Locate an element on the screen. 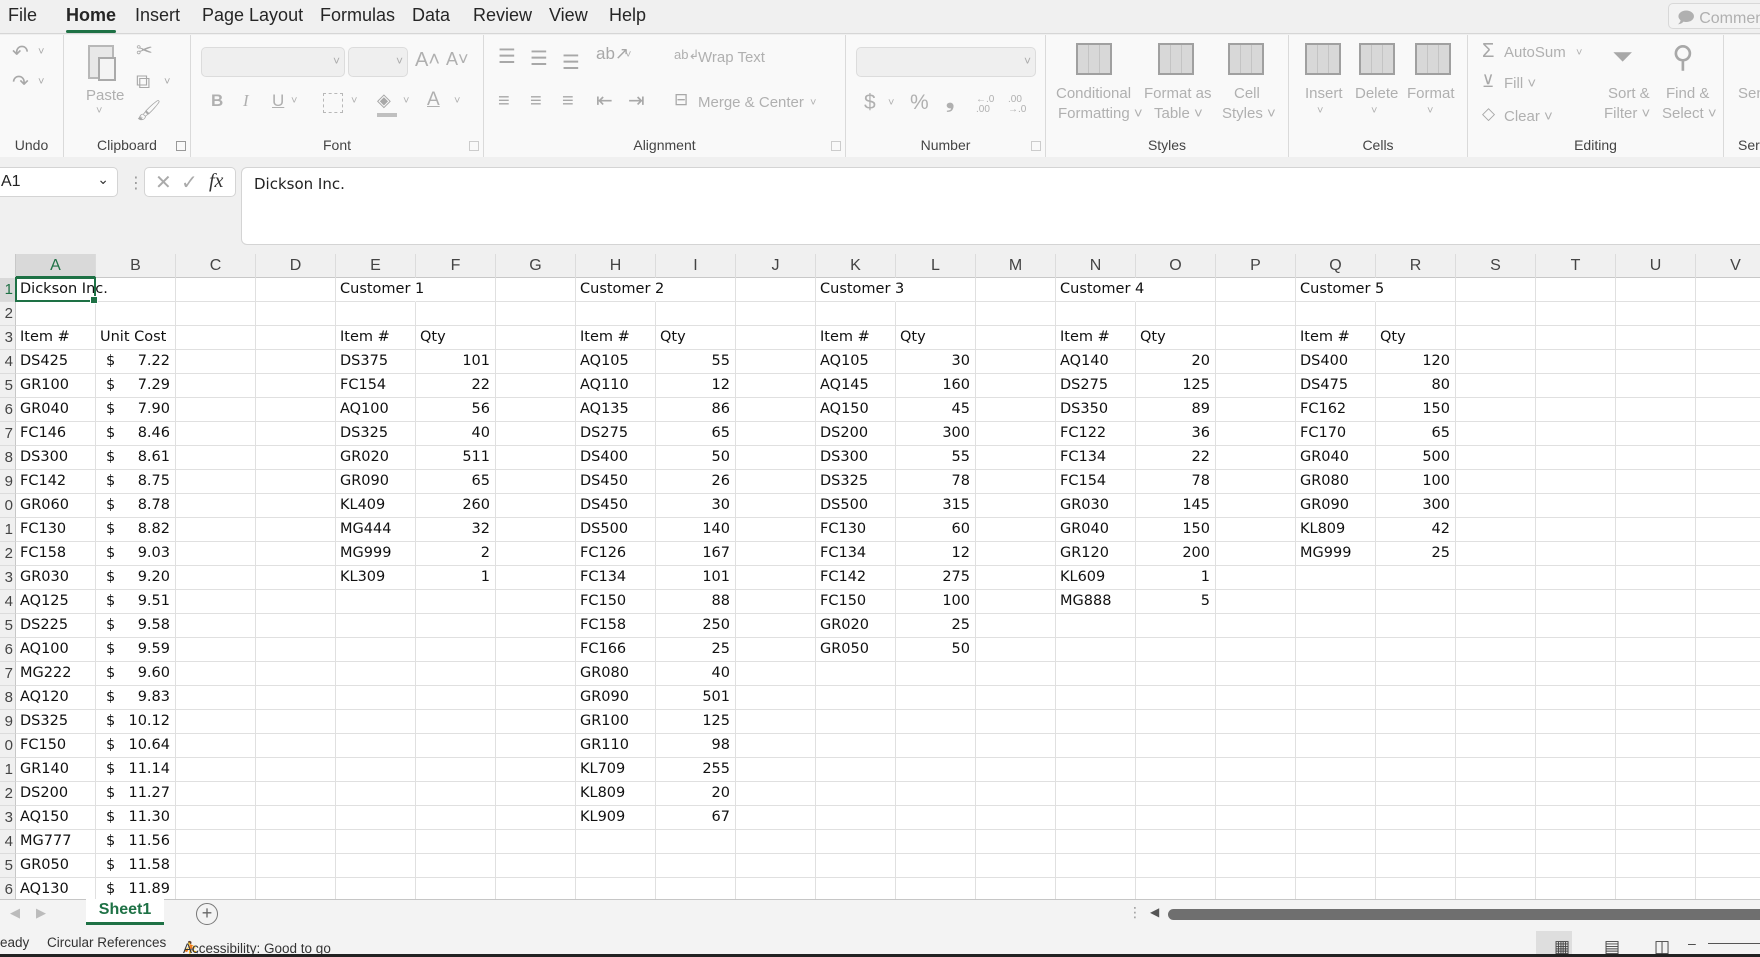 The width and height of the screenshot is (1760, 957). cell-V17 is located at coordinates (1728, 674).